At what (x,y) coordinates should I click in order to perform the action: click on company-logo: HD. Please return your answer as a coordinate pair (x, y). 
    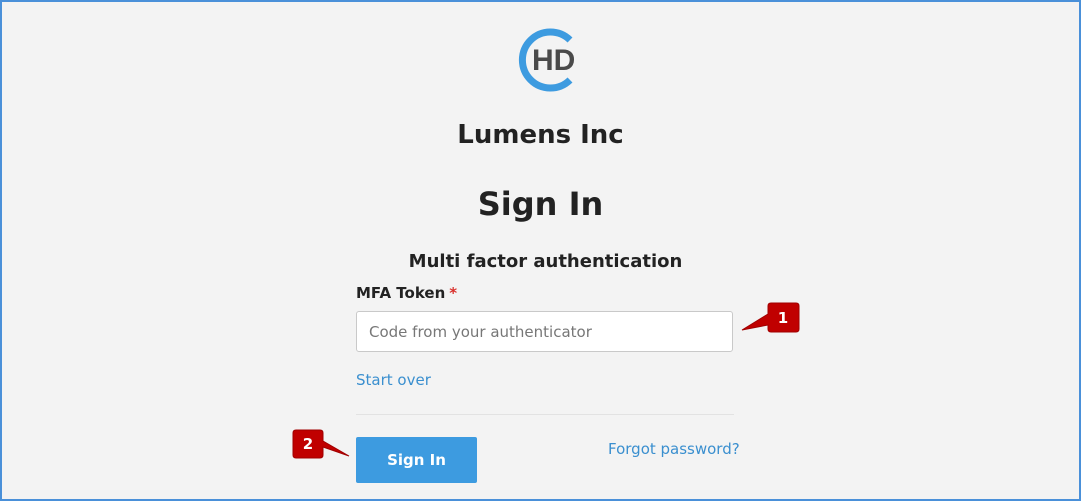
    Looking at the image, I should click on (546, 60).